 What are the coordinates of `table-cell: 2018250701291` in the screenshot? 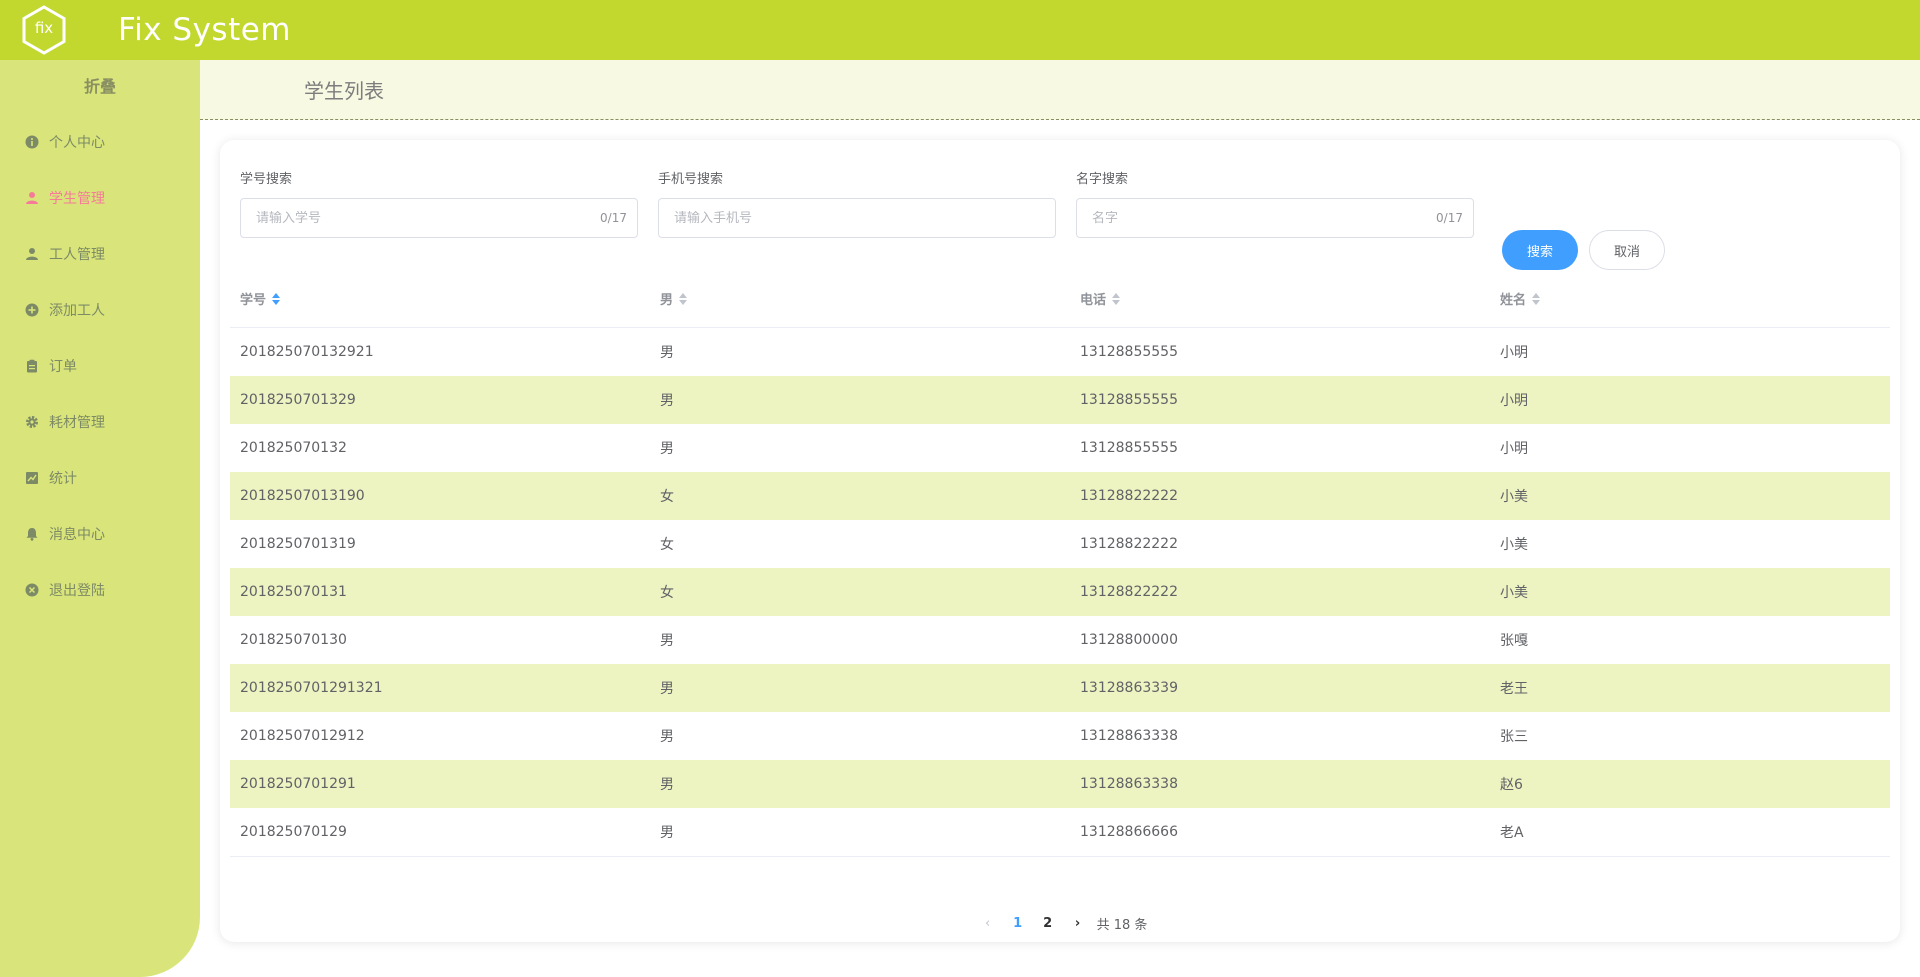 It's located at (298, 784).